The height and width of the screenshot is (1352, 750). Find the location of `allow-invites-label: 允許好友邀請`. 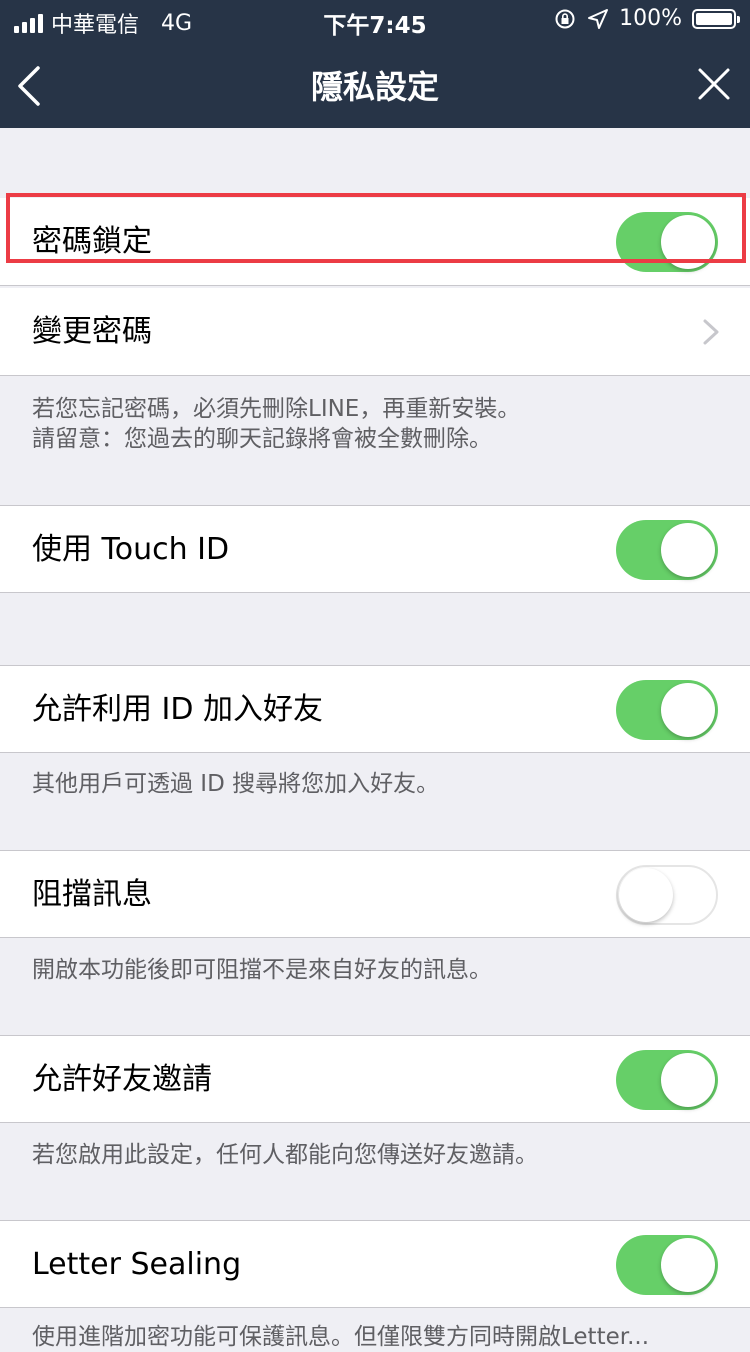

allow-invites-label: 允許好友邀請 is located at coordinates (122, 1079).